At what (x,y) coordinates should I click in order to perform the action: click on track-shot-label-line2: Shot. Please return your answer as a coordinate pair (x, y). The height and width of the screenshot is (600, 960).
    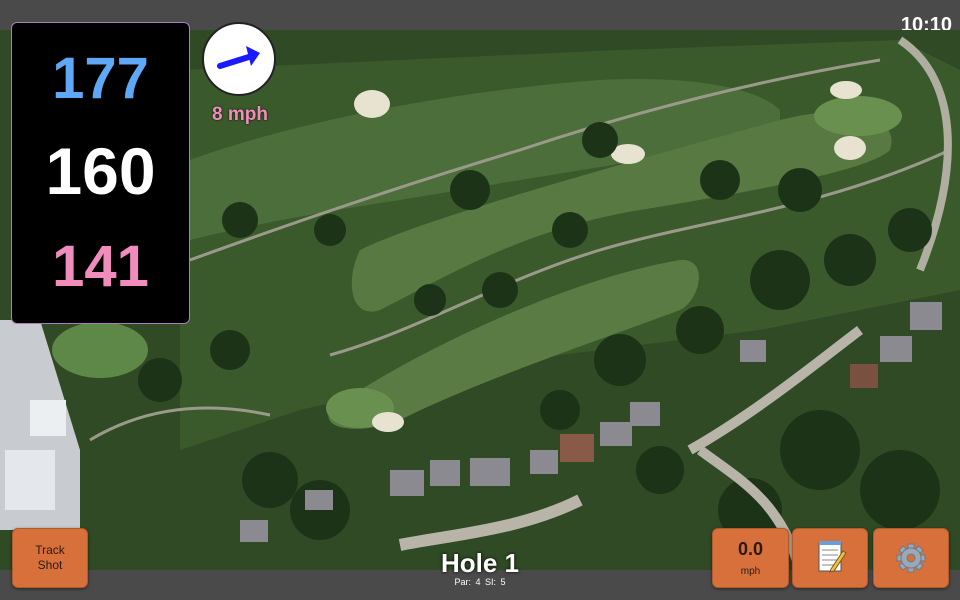
    Looking at the image, I should click on (50, 565).